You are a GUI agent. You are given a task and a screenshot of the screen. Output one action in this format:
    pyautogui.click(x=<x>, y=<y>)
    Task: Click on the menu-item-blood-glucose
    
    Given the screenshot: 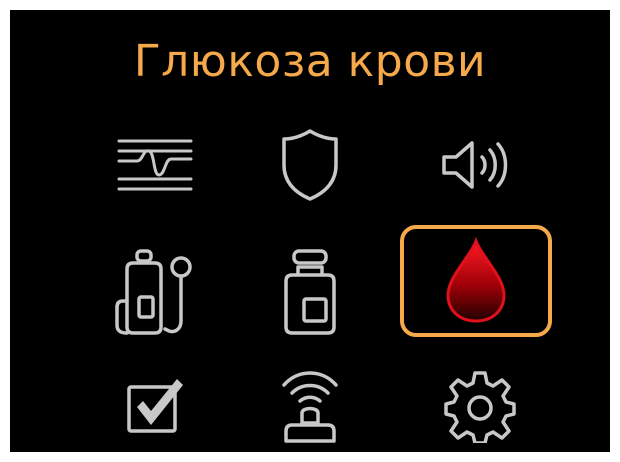 What is the action you would take?
    pyautogui.click(x=476, y=281)
    